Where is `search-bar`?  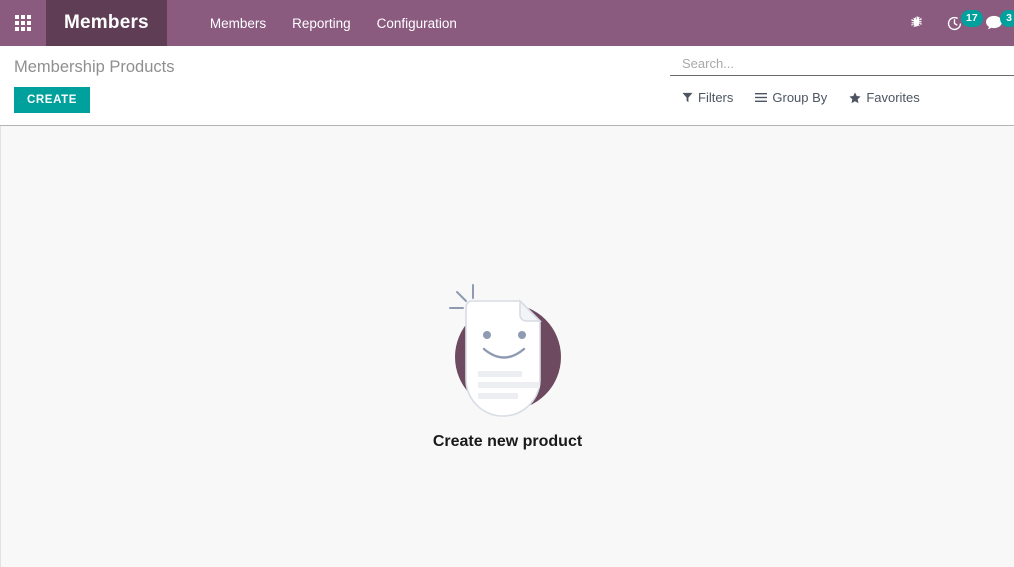 search-bar is located at coordinates (842, 64).